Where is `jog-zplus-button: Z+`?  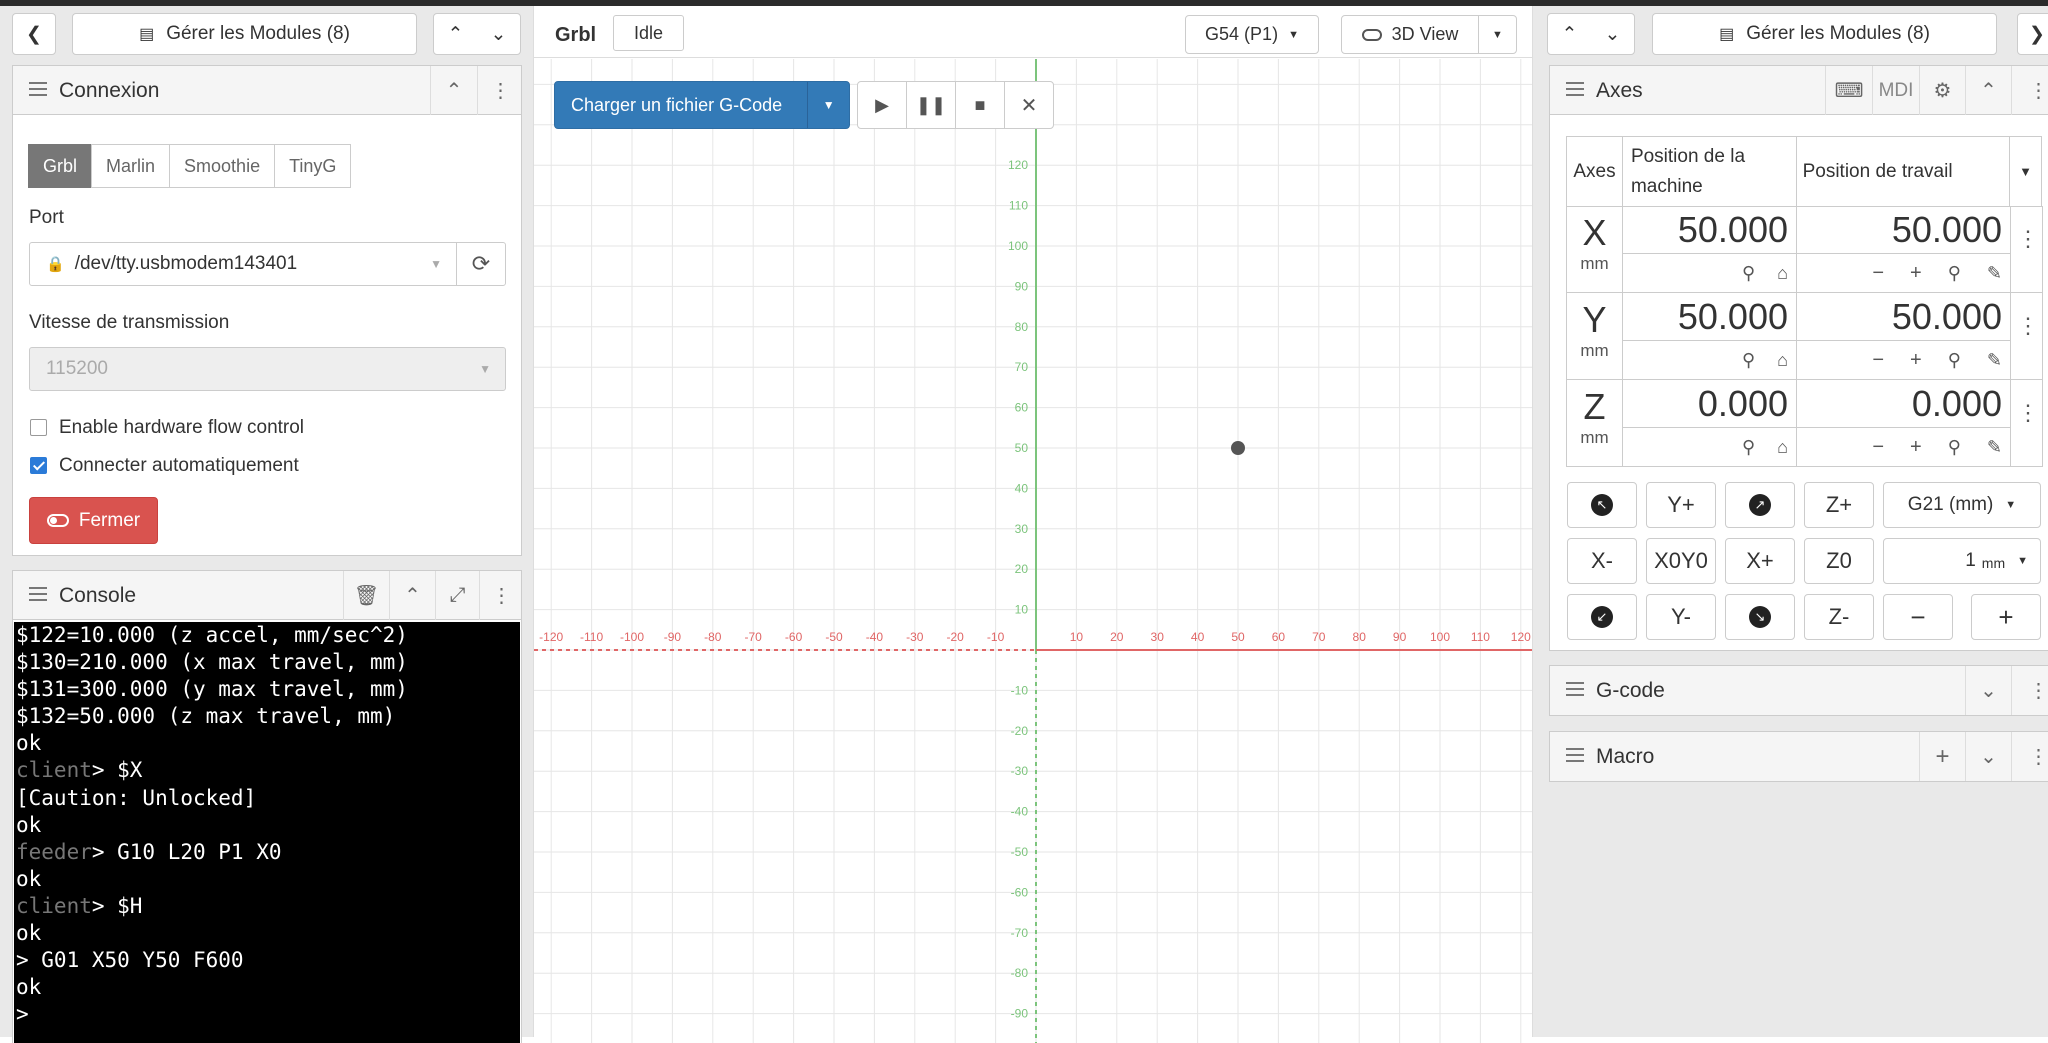
jog-zplus-button: Z+ is located at coordinates (1839, 505).